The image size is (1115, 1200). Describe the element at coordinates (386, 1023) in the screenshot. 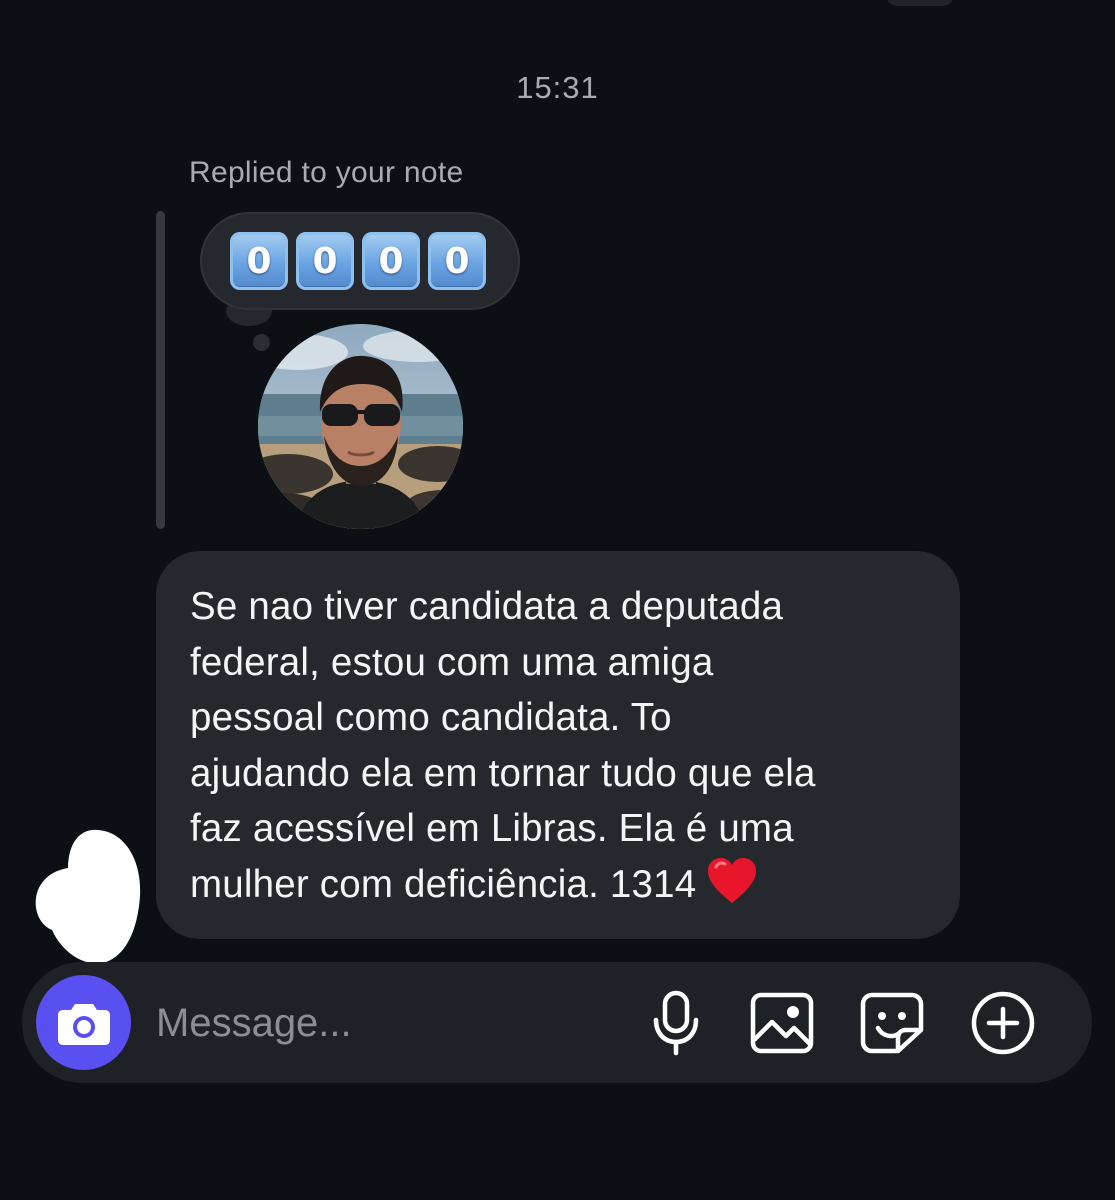

I see `message-input` at that location.